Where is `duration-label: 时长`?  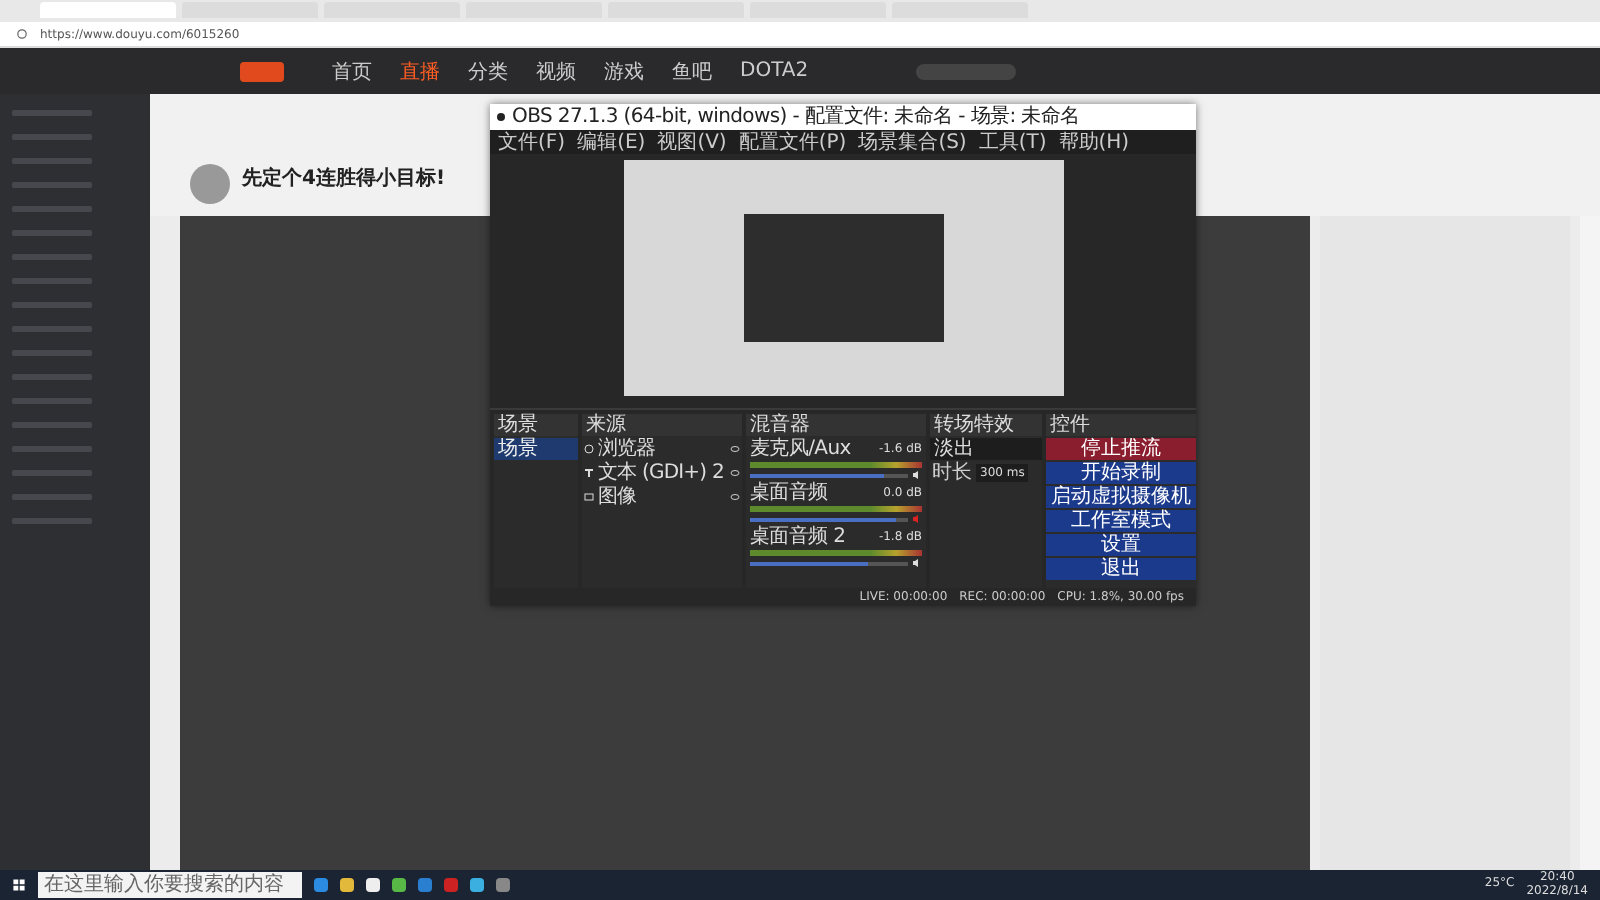
duration-label: 时长 is located at coordinates (952, 473).